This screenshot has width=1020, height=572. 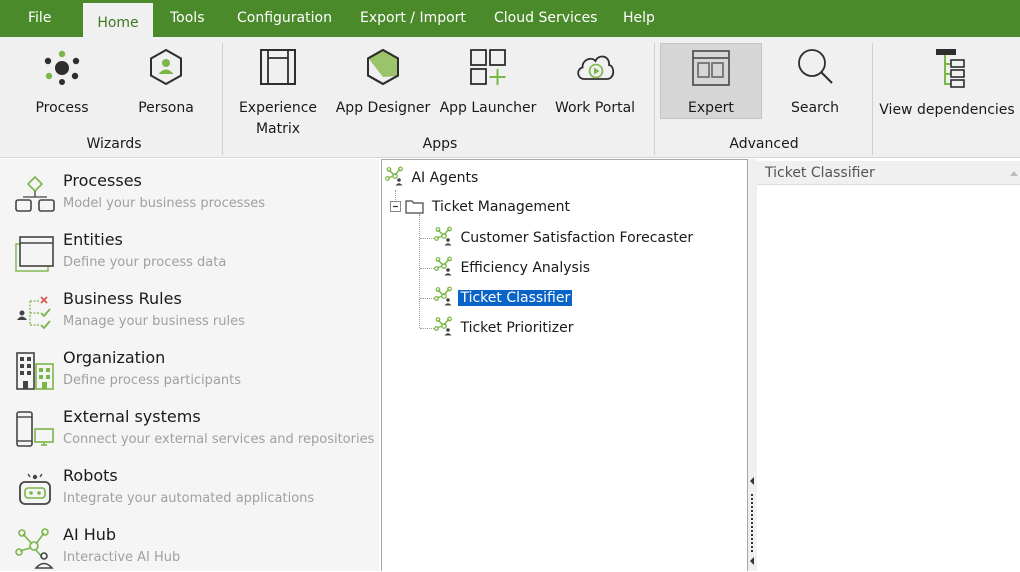 I want to click on processes-icon, so click(x=35, y=193).